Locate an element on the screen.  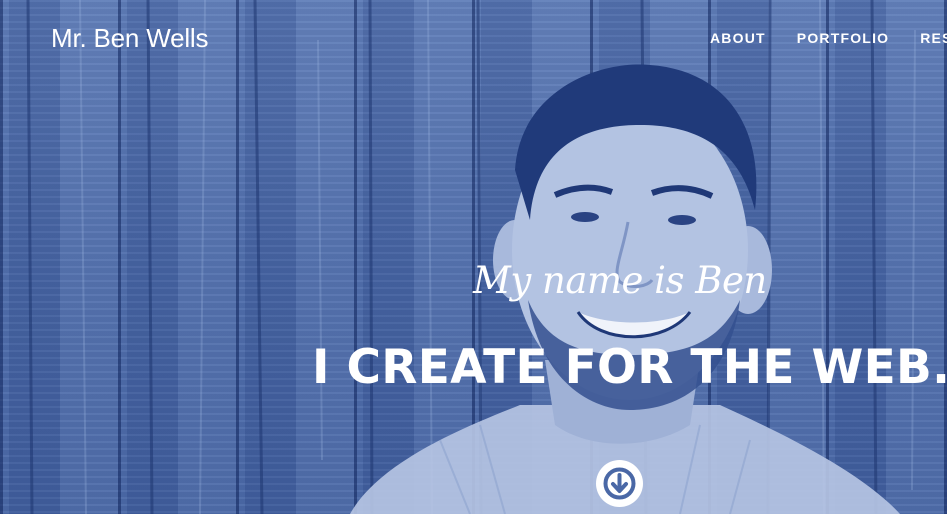
nav-resume: RES is located at coordinates (933, 38).